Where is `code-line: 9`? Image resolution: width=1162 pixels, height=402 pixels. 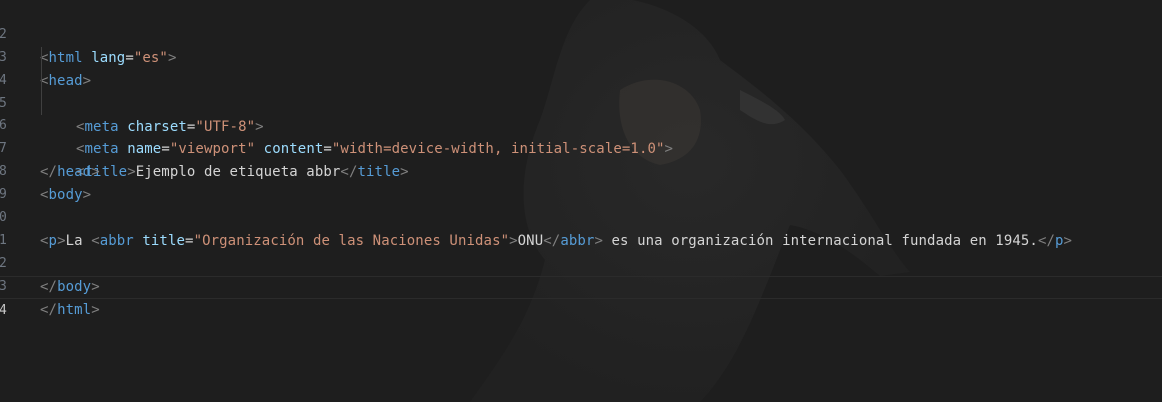 code-line: 9 is located at coordinates (581, 181).